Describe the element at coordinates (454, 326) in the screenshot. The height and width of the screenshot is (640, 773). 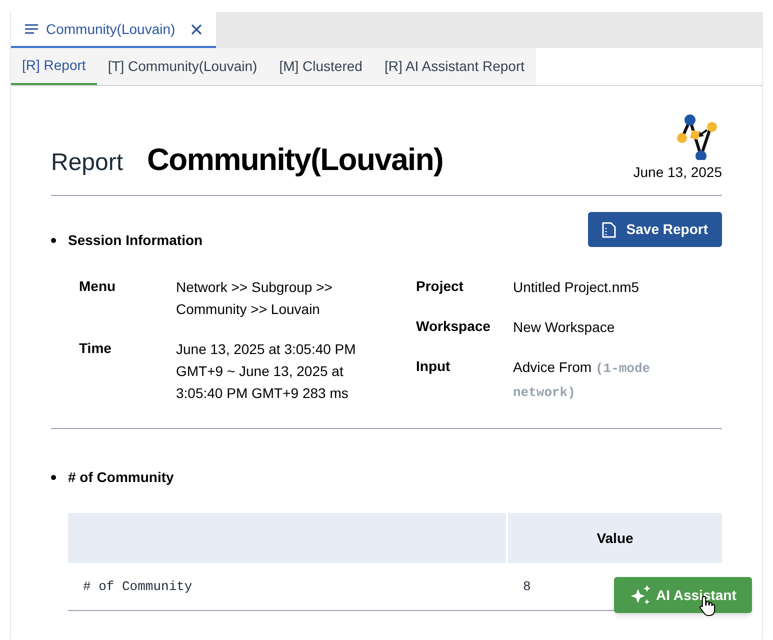
I see `field-label: Workspace` at that location.